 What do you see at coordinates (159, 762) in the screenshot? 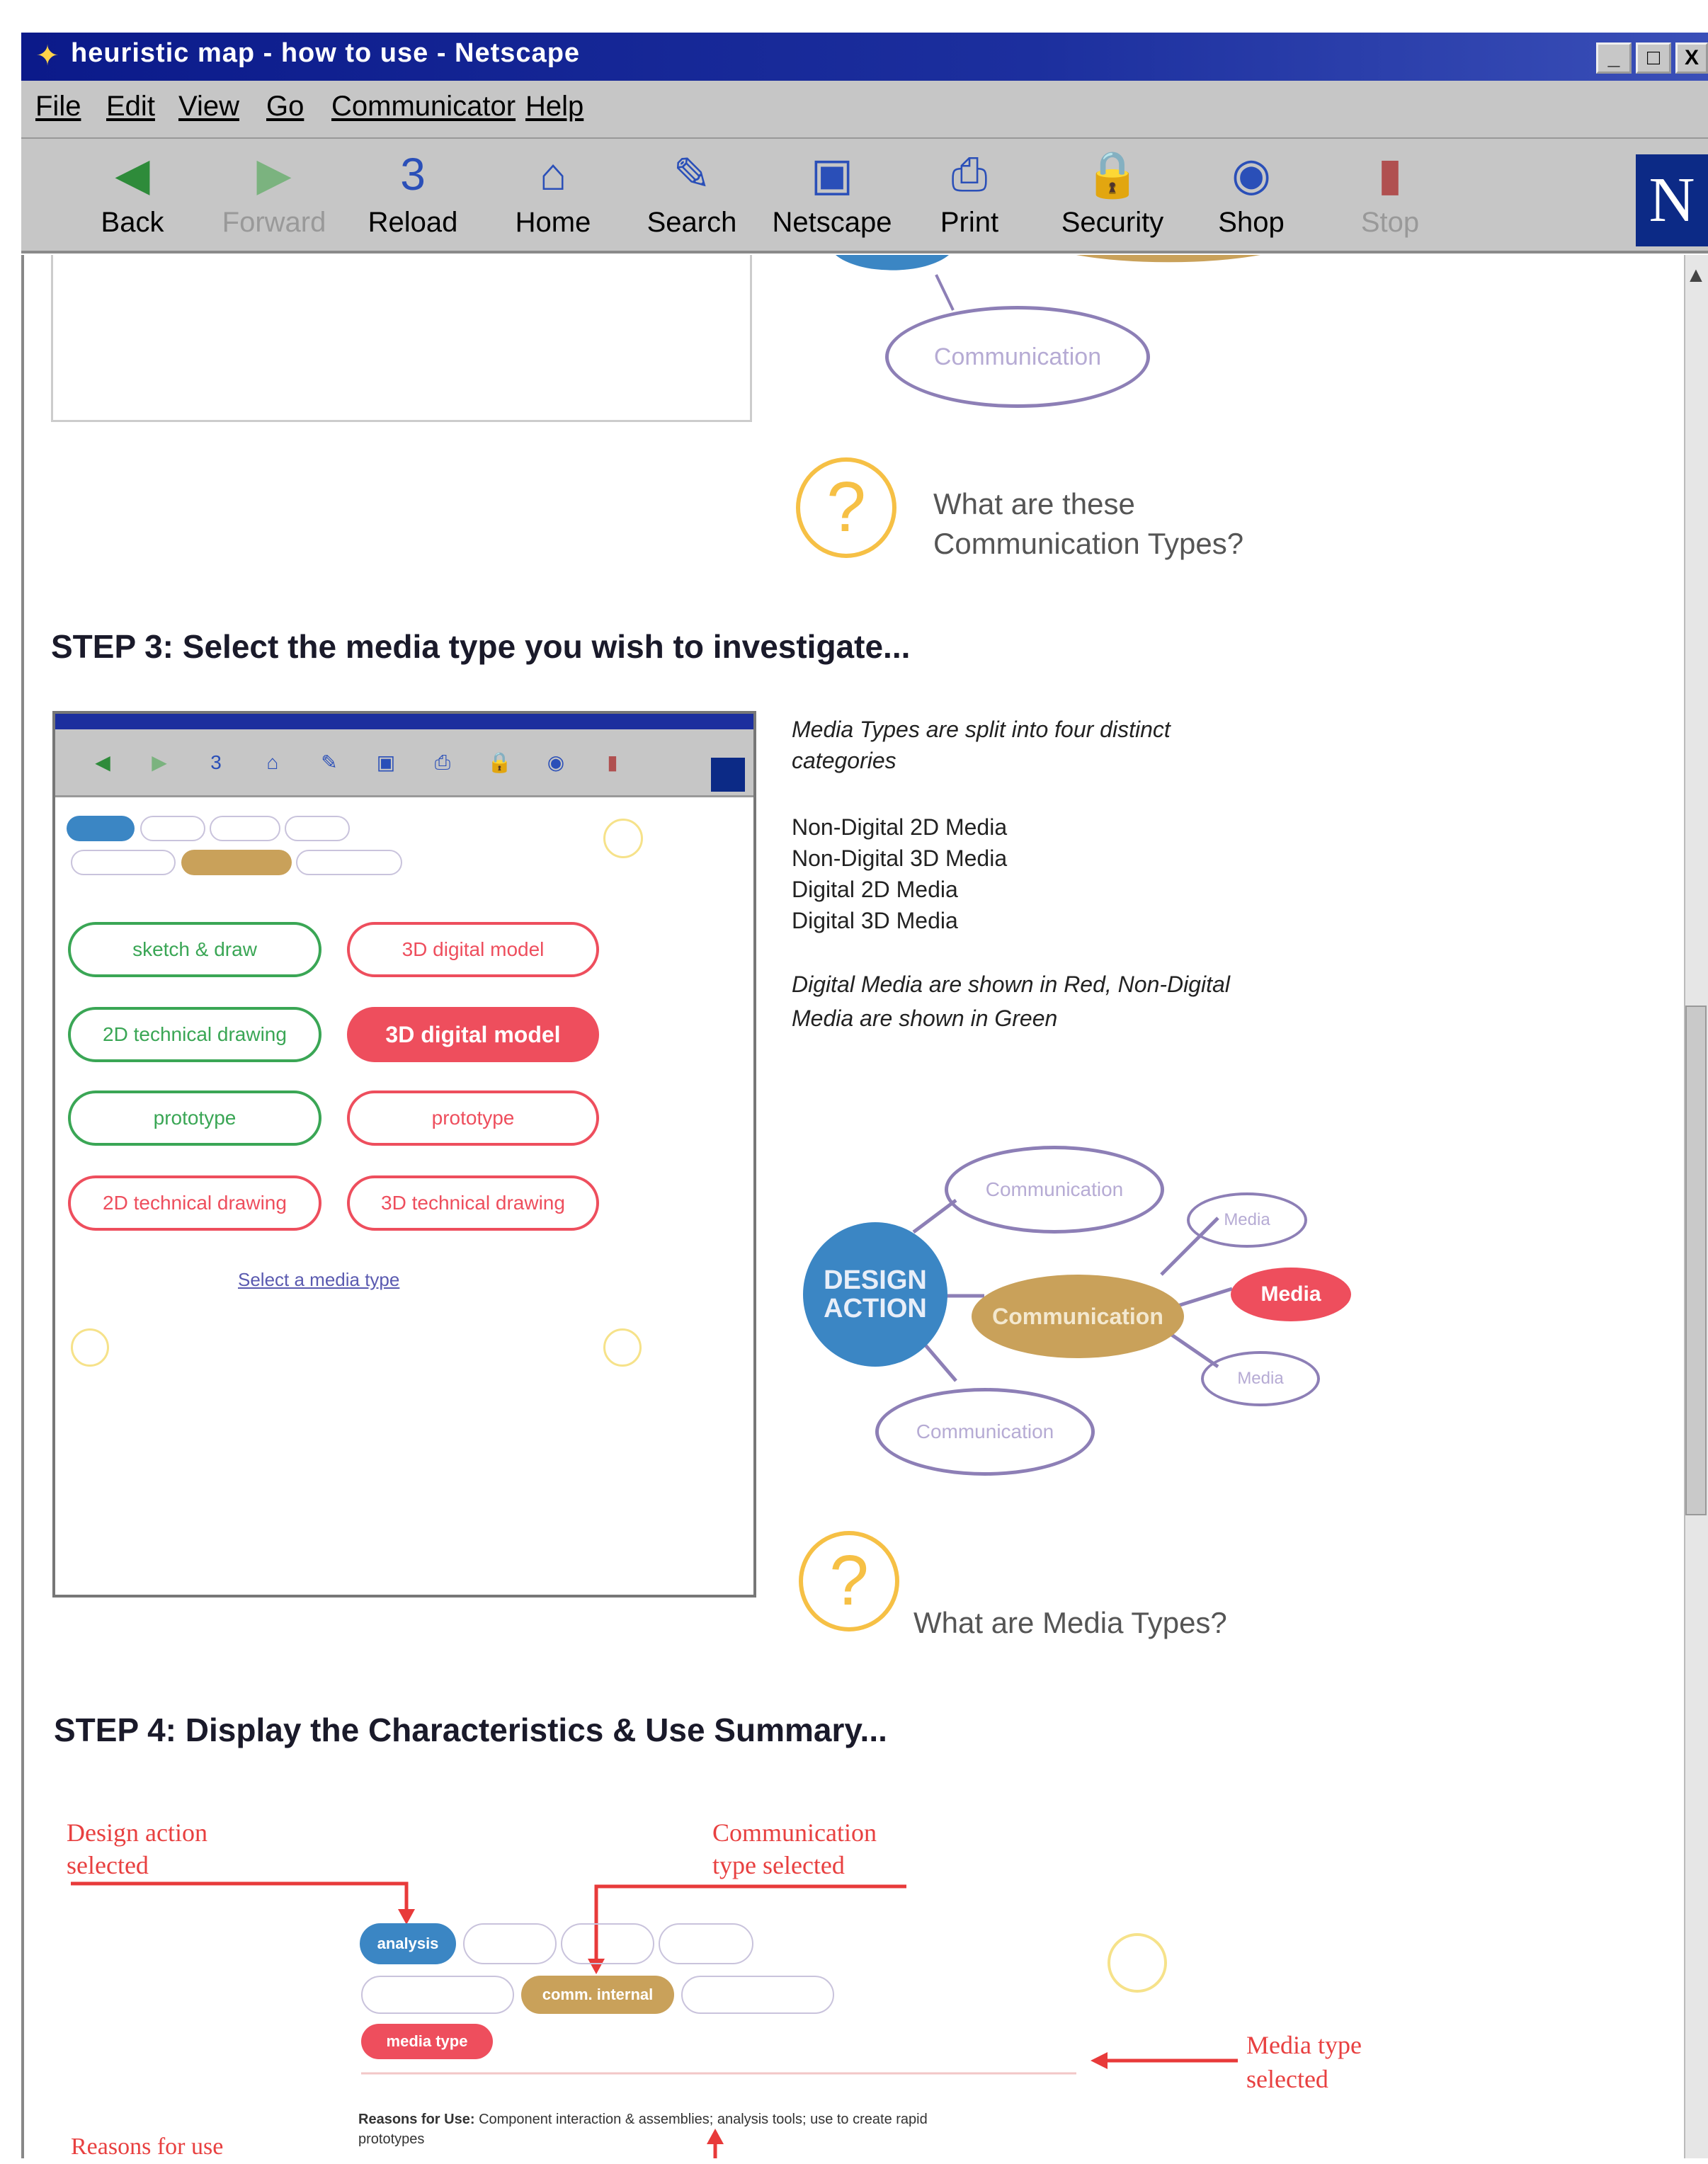
I see `mini-forward-arrow-icon: ▶` at bounding box center [159, 762].